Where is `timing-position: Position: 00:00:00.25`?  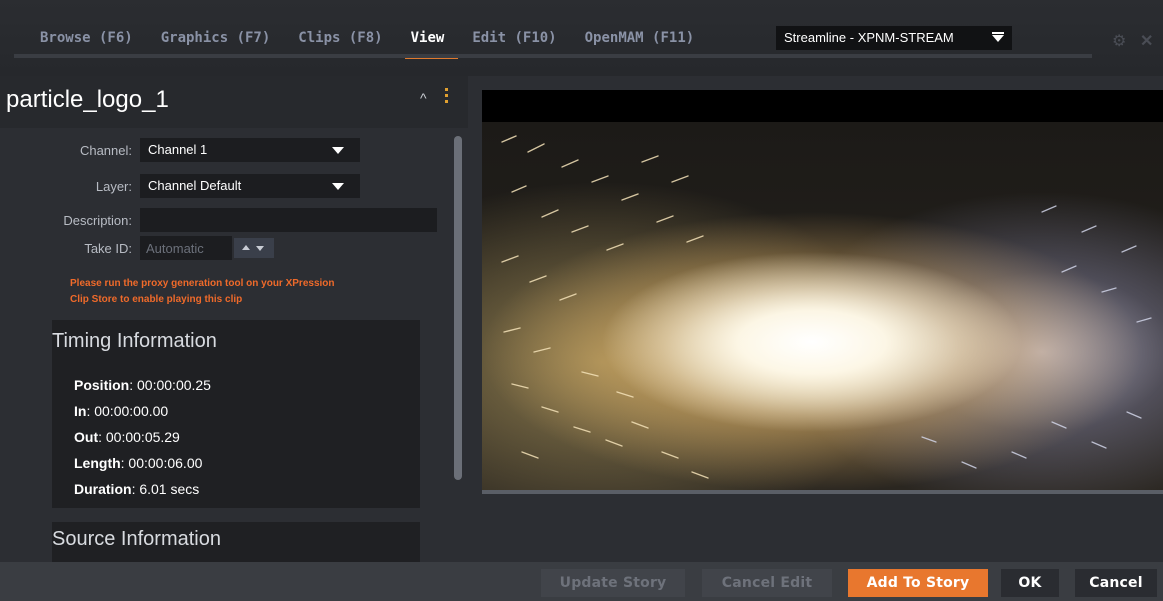 timing-position: Position: 00:00:00.25 is located at coordinates (142, 385).